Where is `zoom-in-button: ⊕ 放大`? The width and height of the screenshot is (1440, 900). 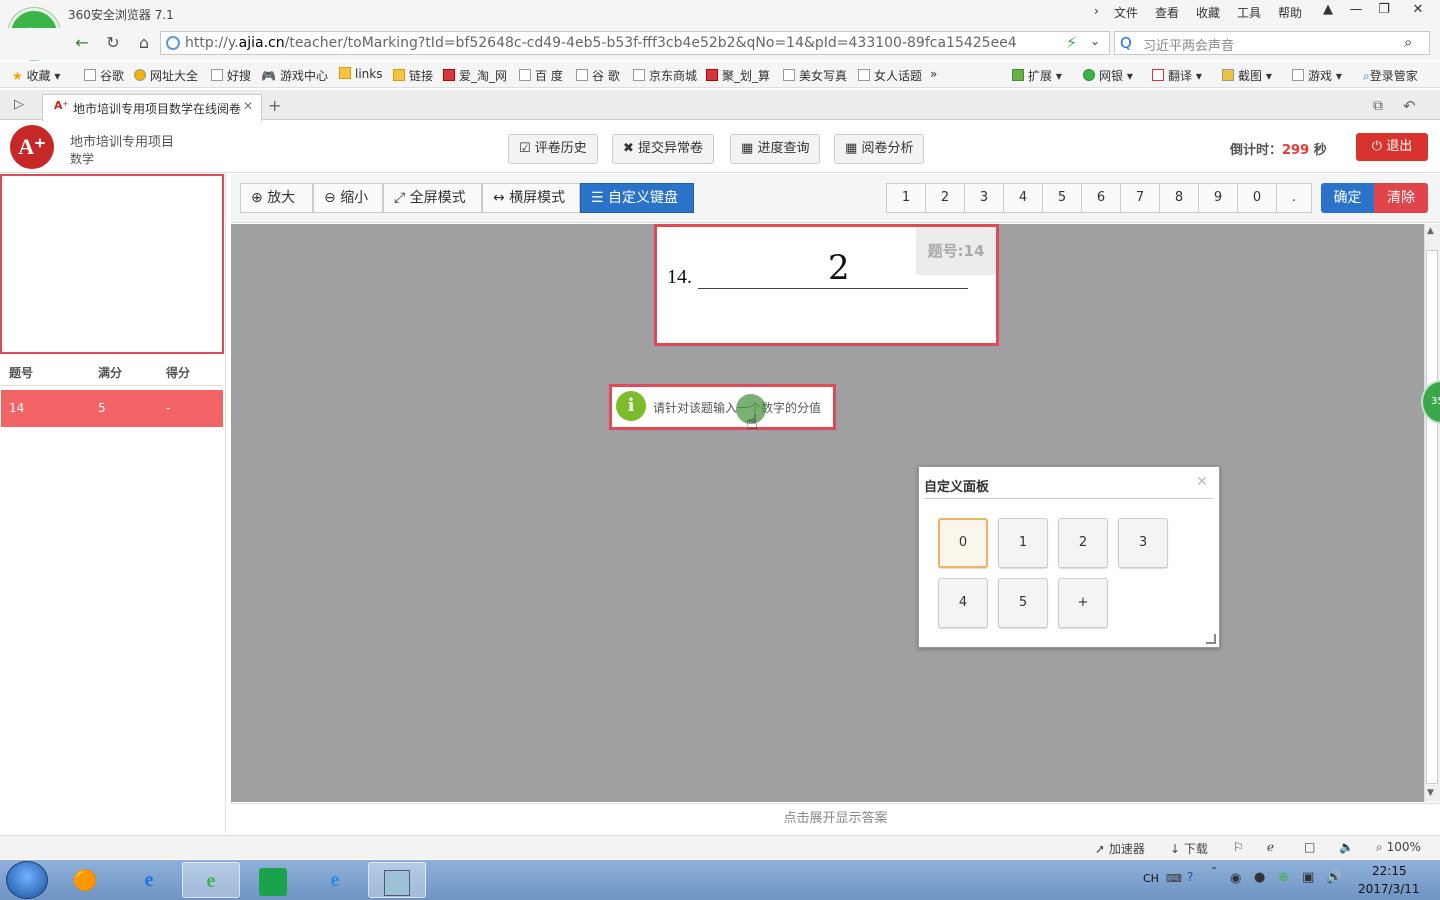 zoom-in-button: ⊕ 放大 is located at coordinates (276, 198).